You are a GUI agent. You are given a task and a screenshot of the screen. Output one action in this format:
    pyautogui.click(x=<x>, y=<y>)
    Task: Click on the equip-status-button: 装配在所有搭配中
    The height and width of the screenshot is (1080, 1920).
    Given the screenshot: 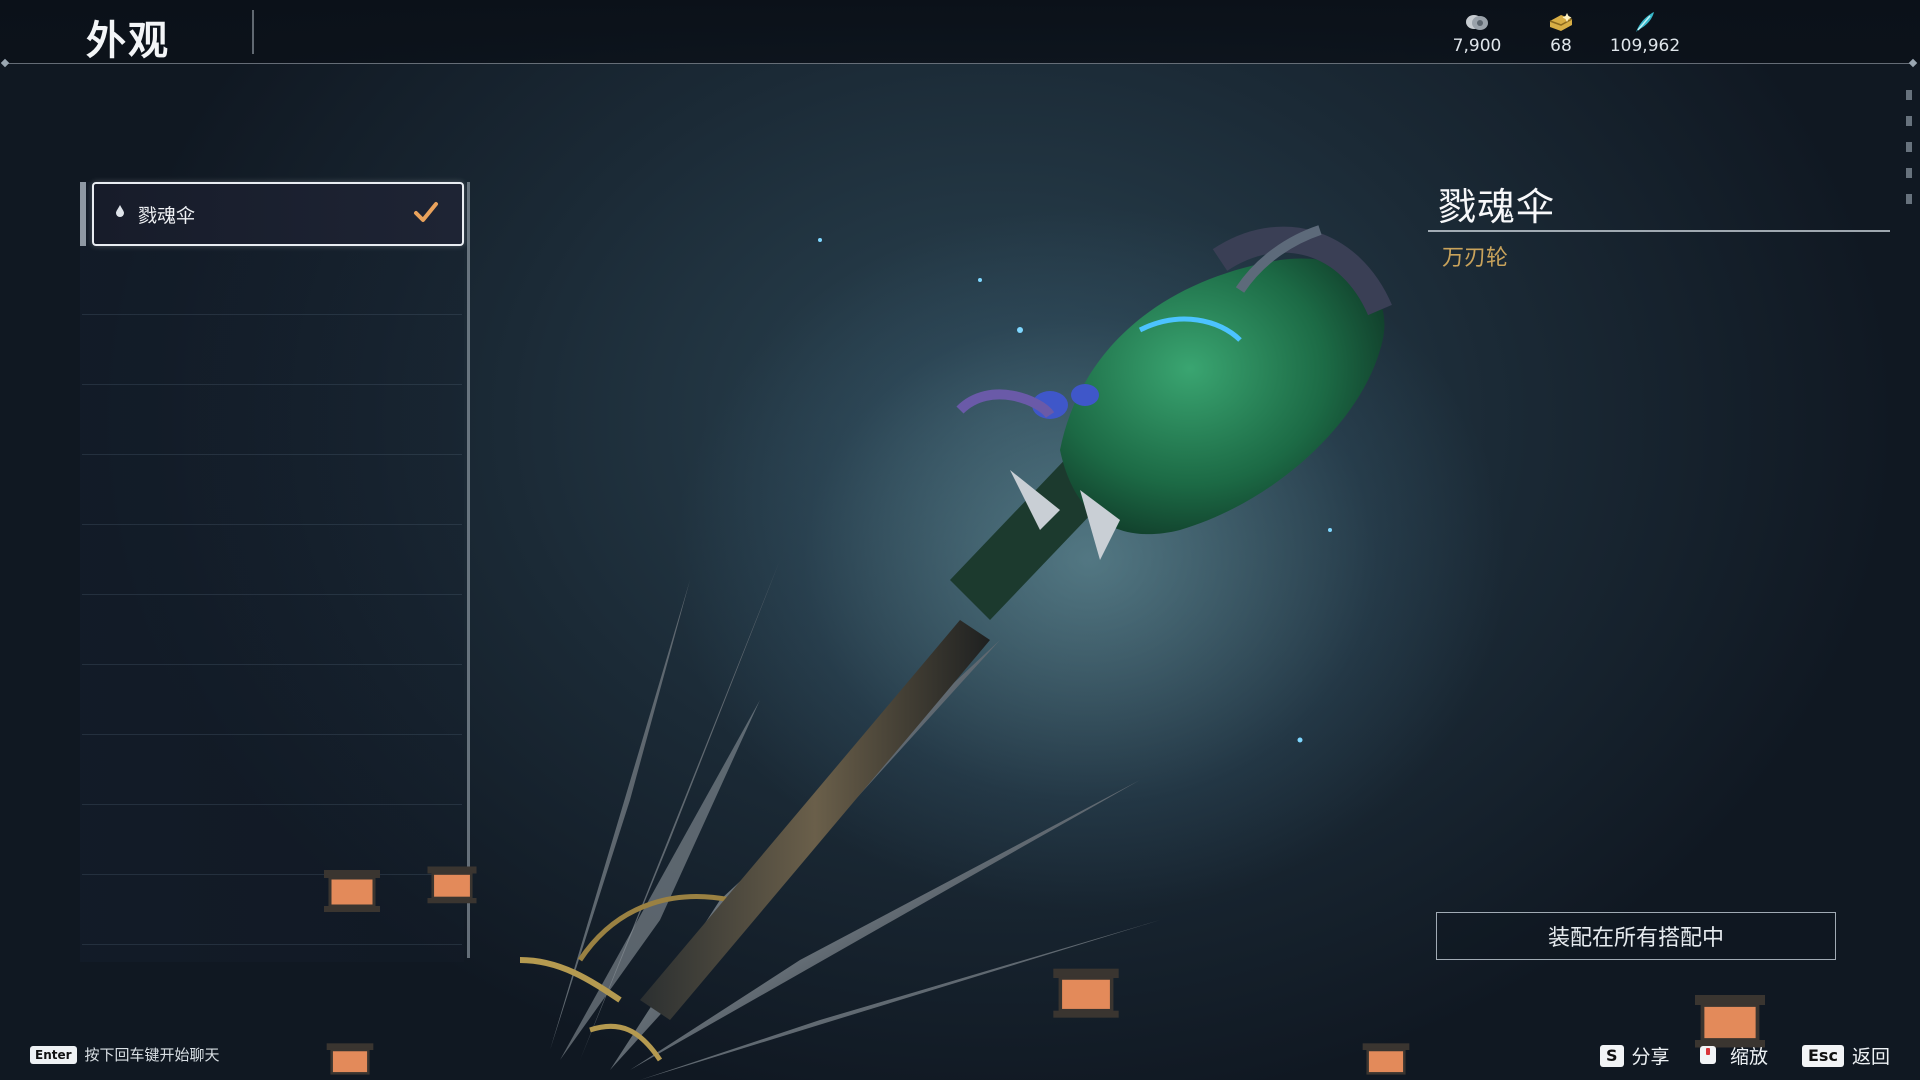 What is the action you would take?
    pyautogui.click(x=1636, y=936)
    